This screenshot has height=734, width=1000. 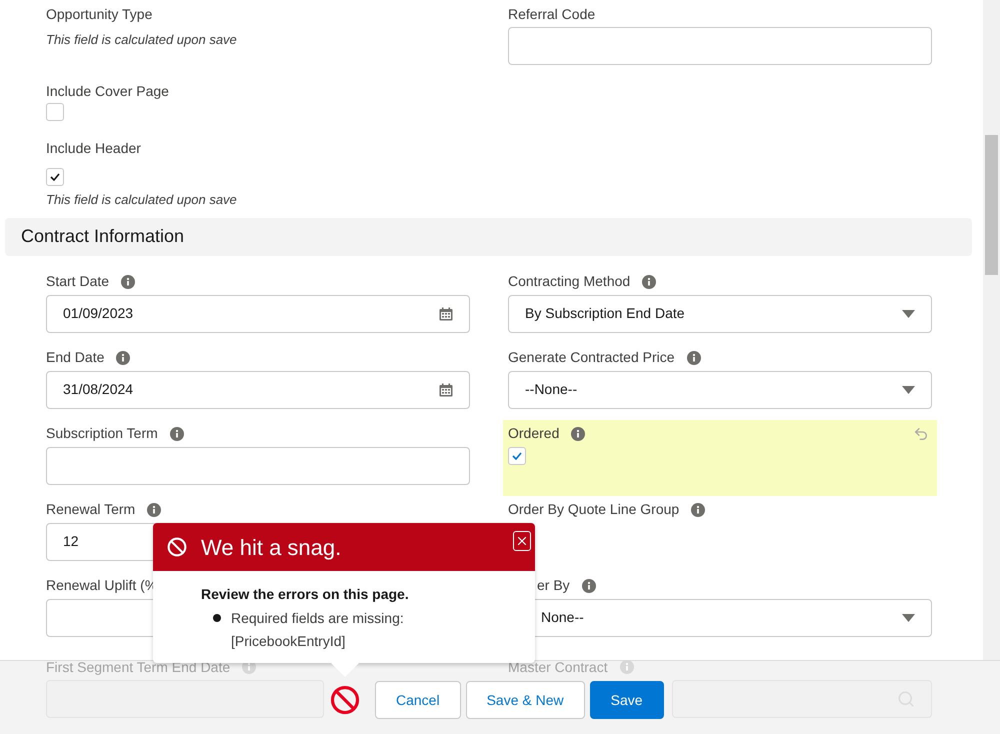 What do you see at coordinates (102, 433) in the screenshot?
I see `field-label: Subscription Term` at bounding box center [102, 433].